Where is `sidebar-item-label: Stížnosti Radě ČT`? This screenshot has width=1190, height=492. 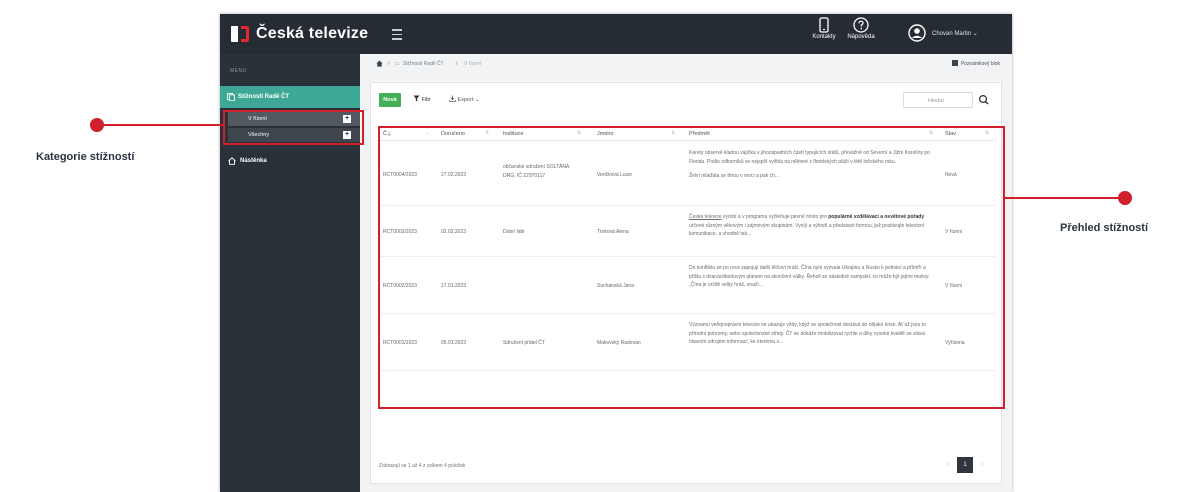 sidebar-item-label: Stížnosti Radě ČT is located at coordinates (264, 97).